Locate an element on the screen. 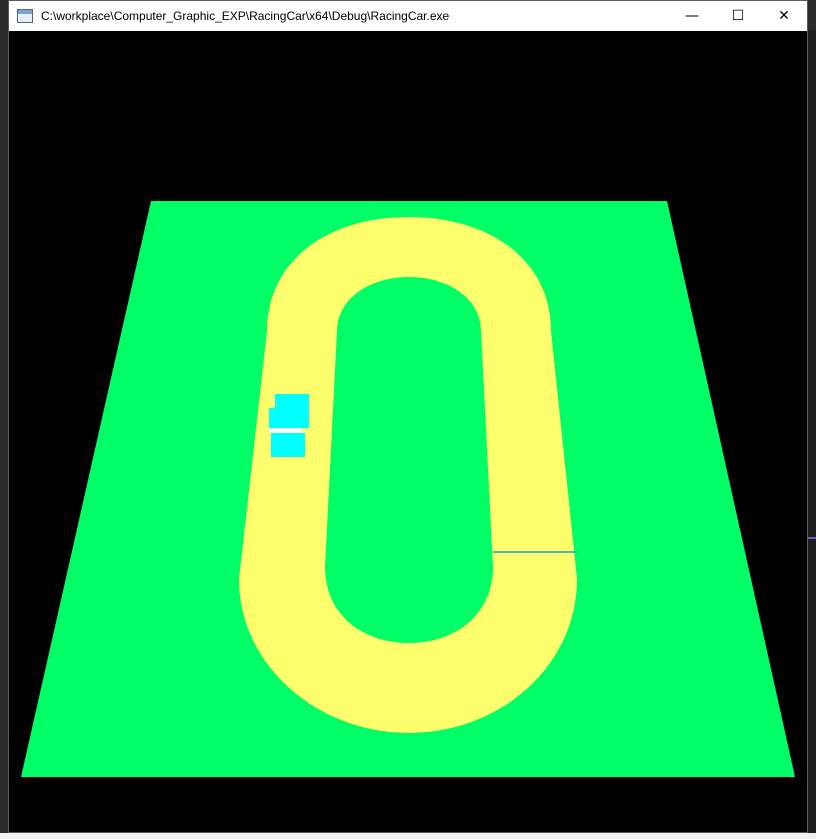 The width and height of the screenshot is (816, 839). car-body is located at coordinates (288, 445).